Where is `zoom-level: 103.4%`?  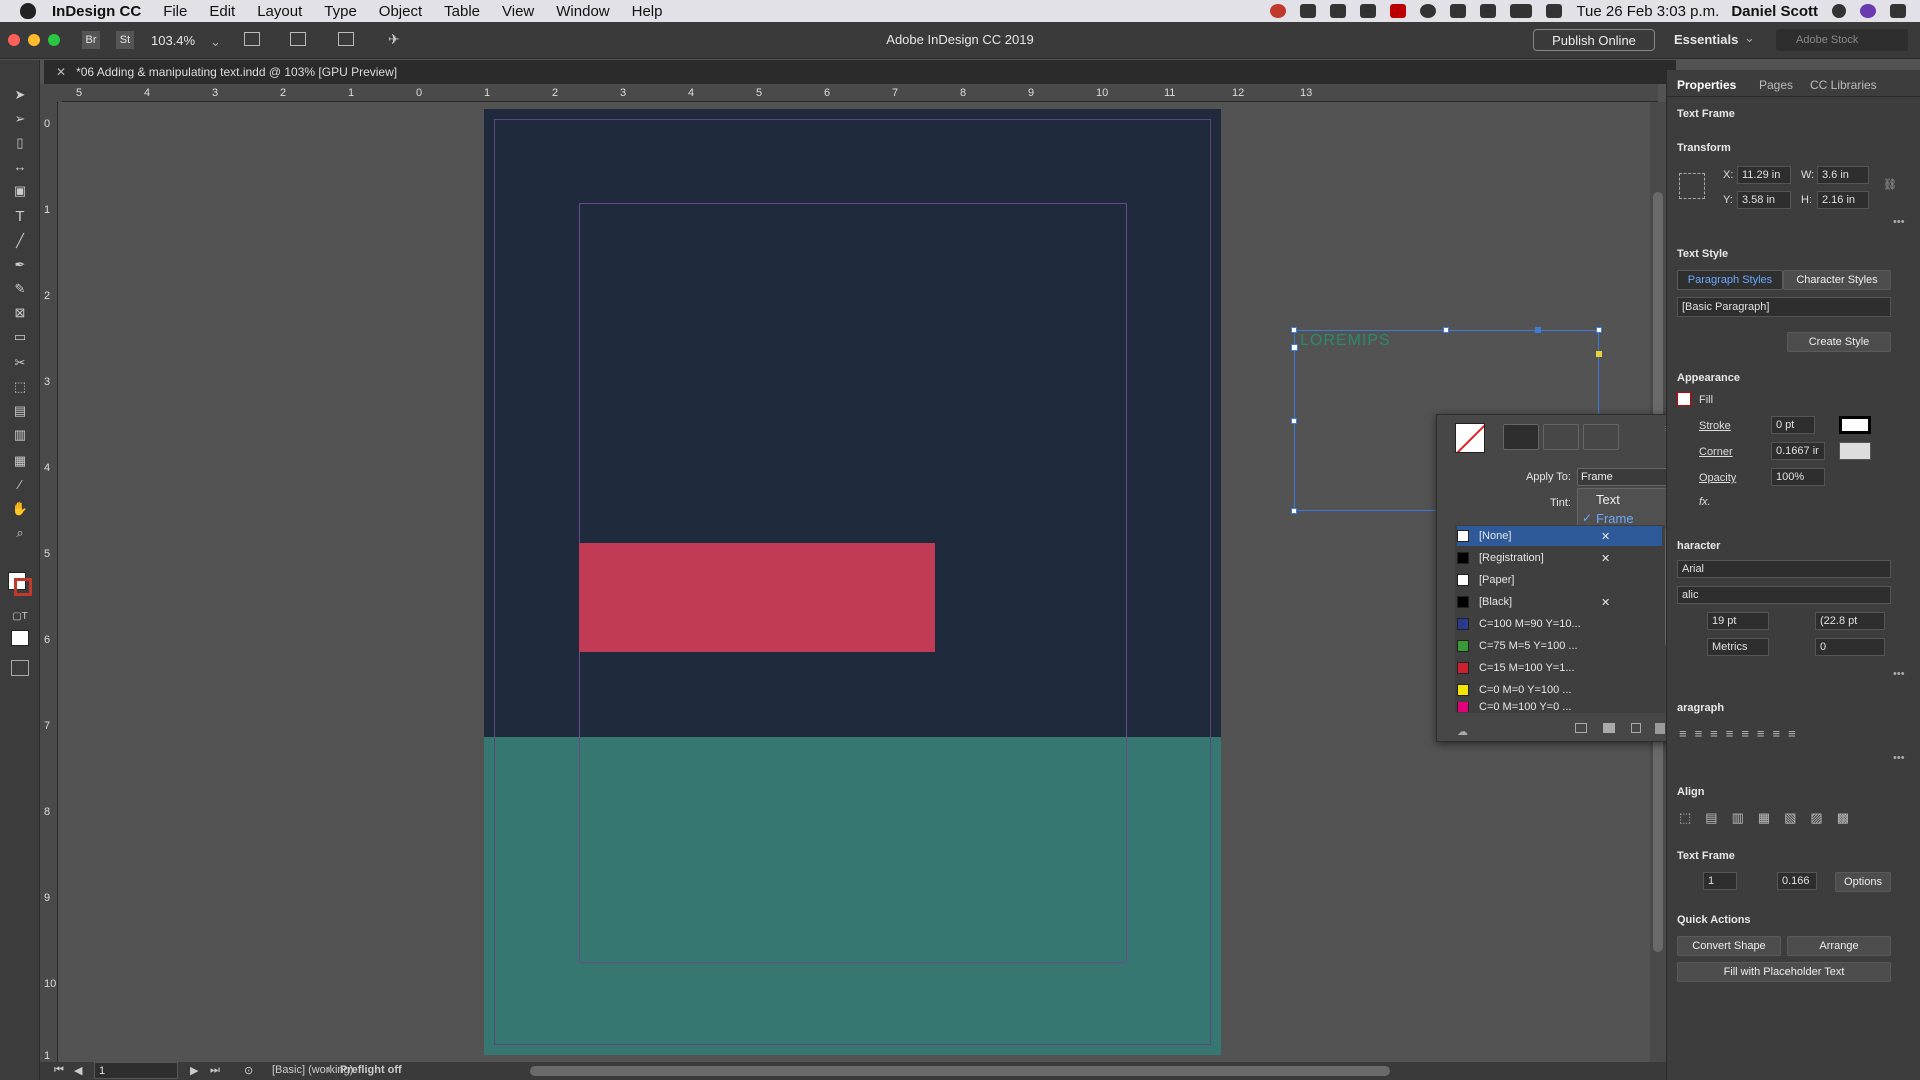 zoom-level: 103.4% is located at coordinates (173, 40).